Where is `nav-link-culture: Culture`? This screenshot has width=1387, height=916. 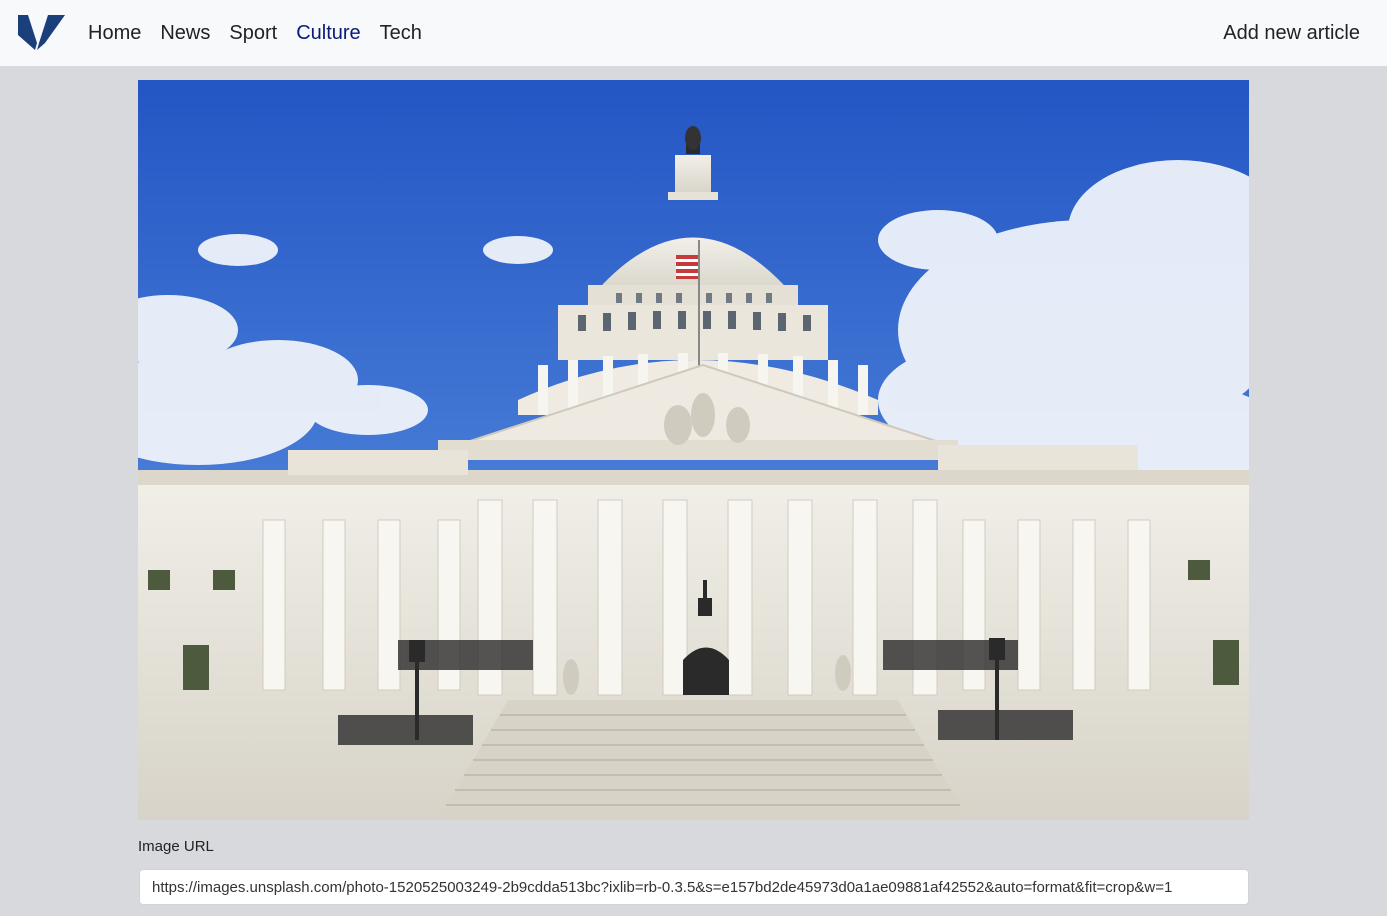
nav-link-culture: Culture is located at coordinates (328, 33).